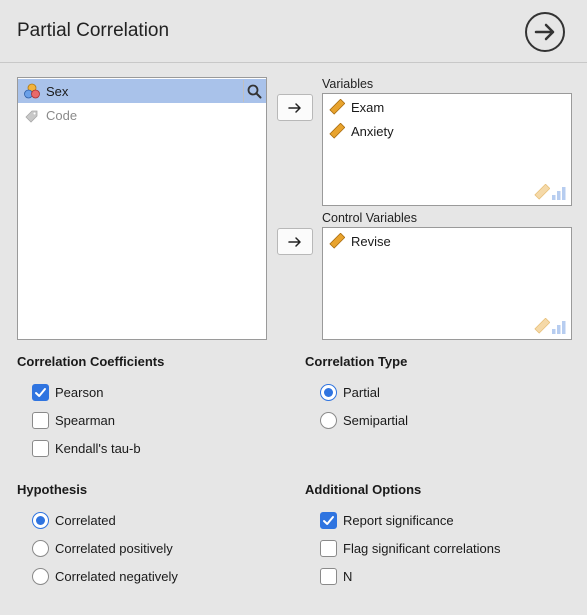 Image resolution: width=587 pixels, height=615 pixels. What do you see at coordinates (447, 241) in the screenshot?
I see `control-item-revise: Revise` at bounding box center [447, 241].